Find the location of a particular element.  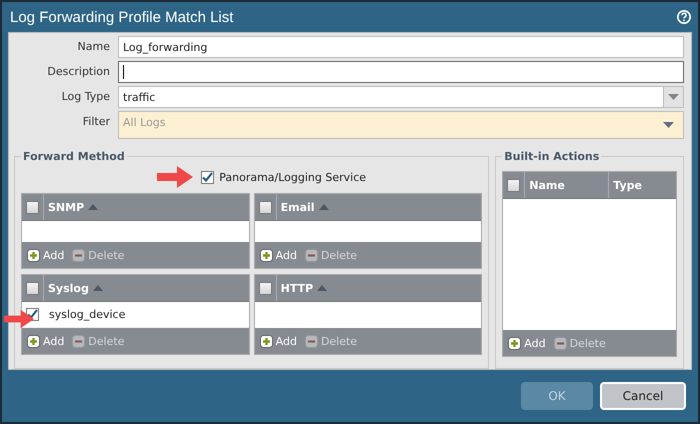

field-label: Description is located at coordinates (78, 71).